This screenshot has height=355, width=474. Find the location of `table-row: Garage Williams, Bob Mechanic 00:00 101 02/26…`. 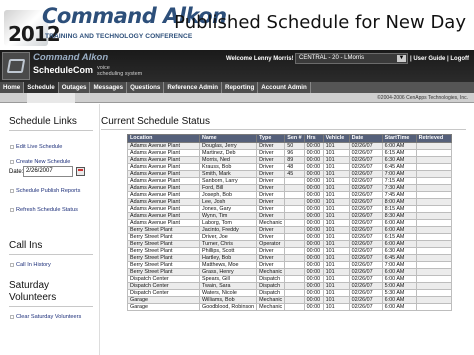

table-row: Garage Williams, Bob Mechanic 00:00 101 02/26… is located at coordinates (289, 300).